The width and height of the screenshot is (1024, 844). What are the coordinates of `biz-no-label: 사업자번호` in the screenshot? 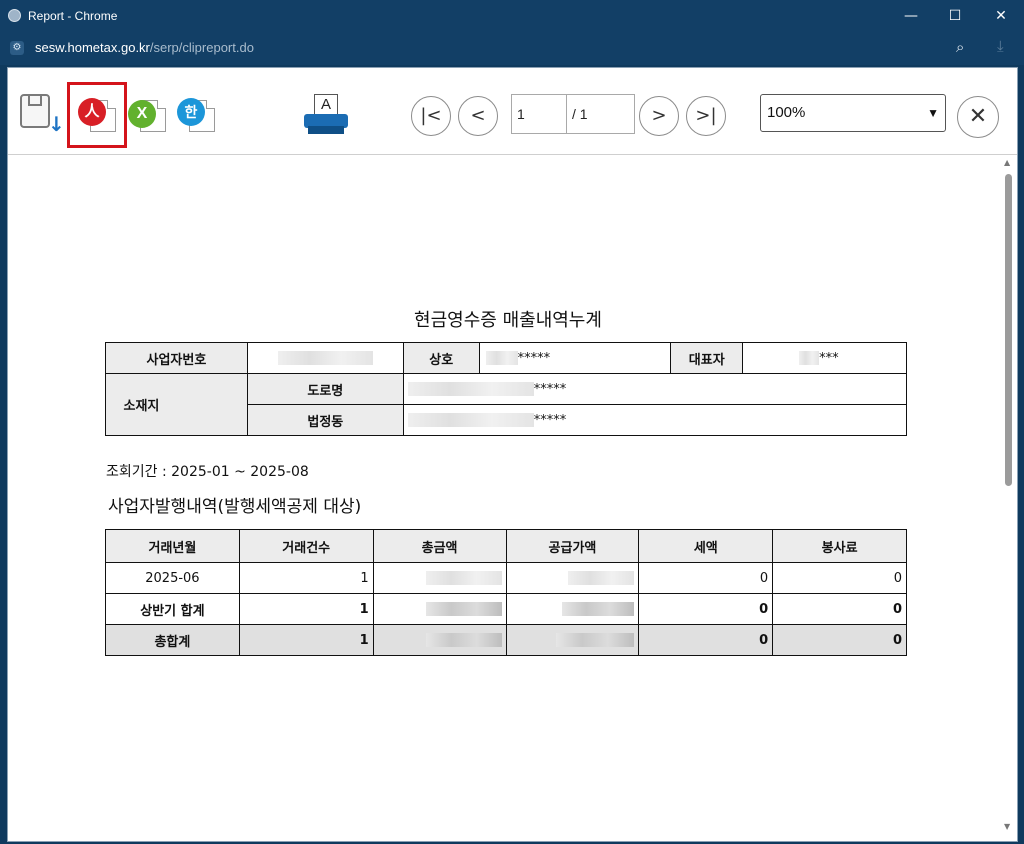 It's located at (176, 358).